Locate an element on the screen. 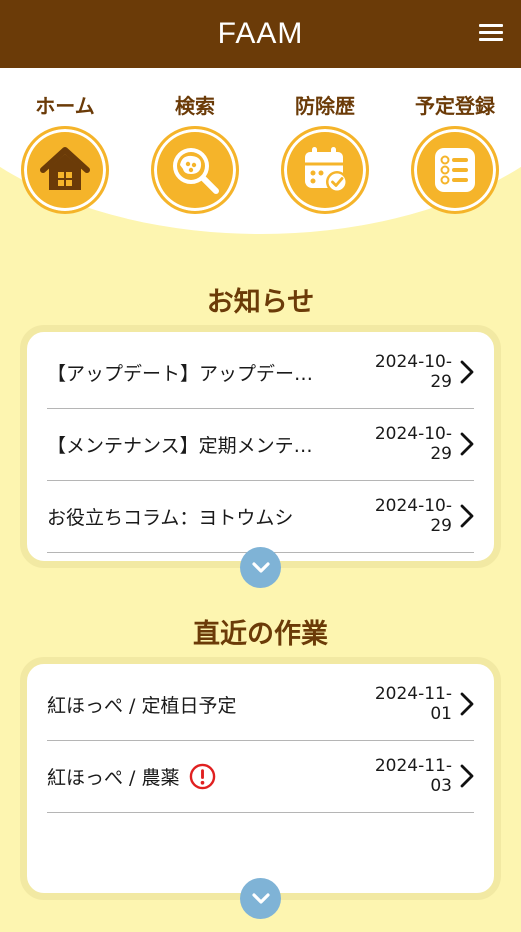  app-logo: FAAM is located at coordinates (260, 33).